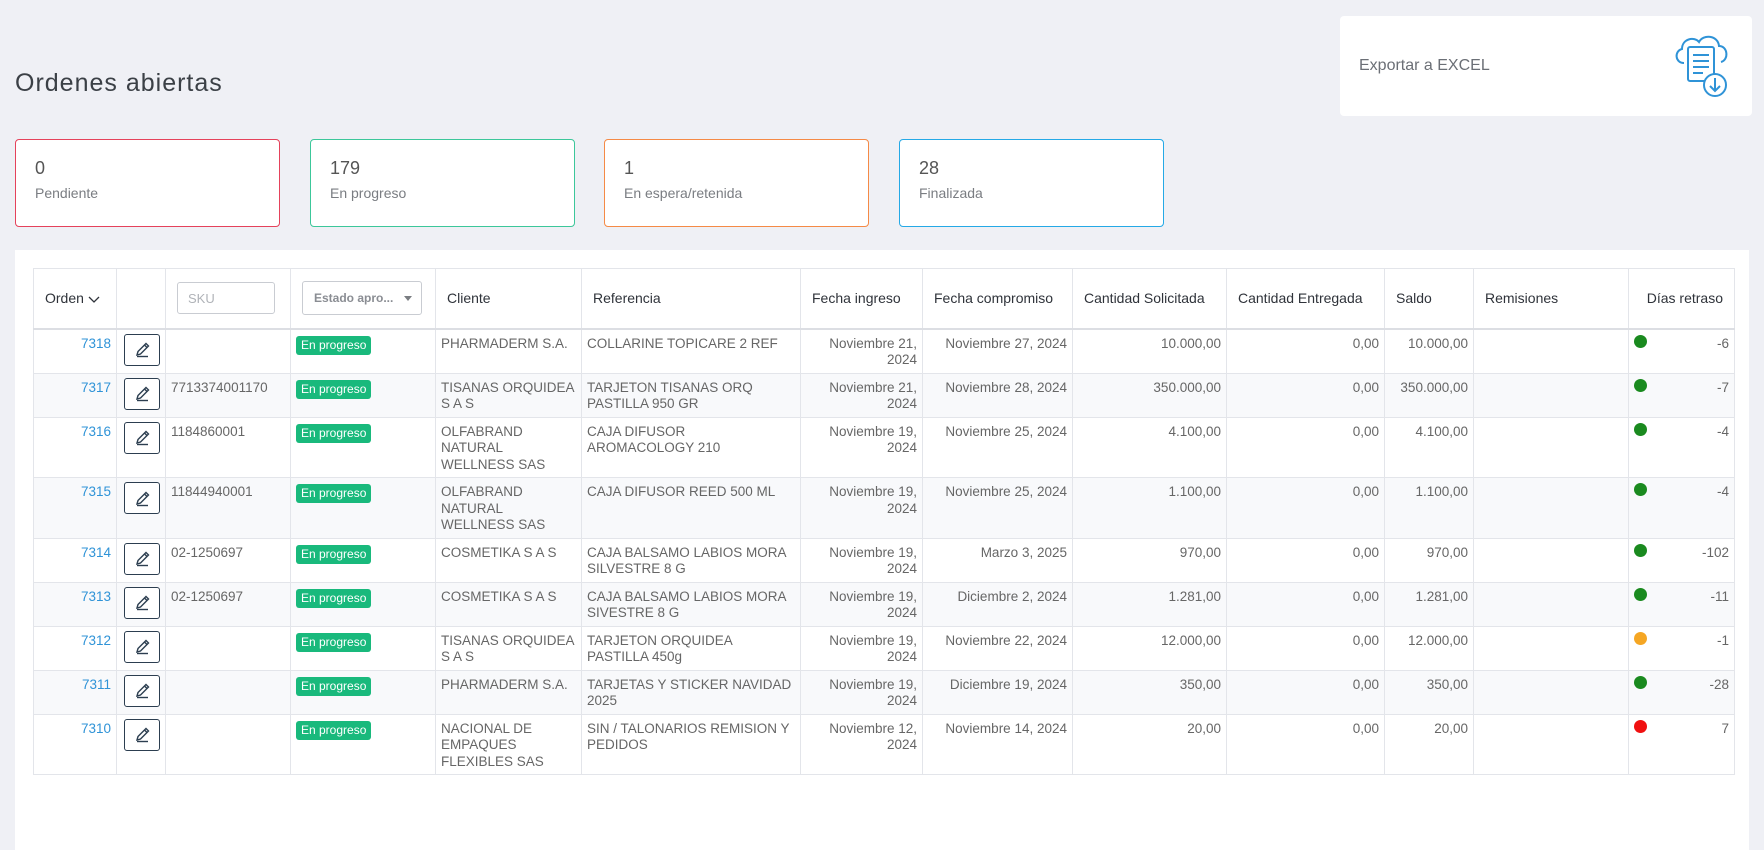 Image resolution: width=1764 pixels, height=850 pixels. What do you see at coordinates (997, 648) in the screenshot?
I see `fecha-compromiso-cell: Noviembre 22, 2024` at bounding box center [997, 648].